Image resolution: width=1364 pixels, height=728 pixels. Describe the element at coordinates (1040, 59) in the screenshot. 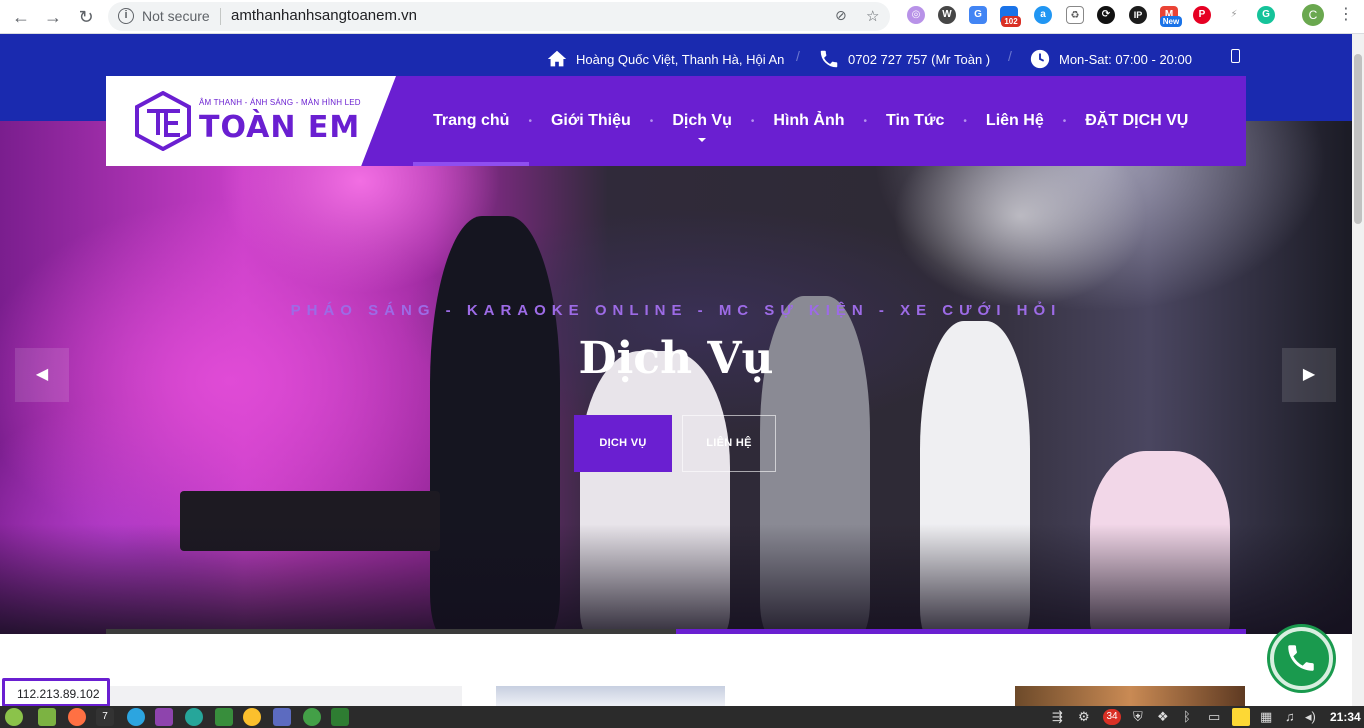

I see `clock-icon` at that location.